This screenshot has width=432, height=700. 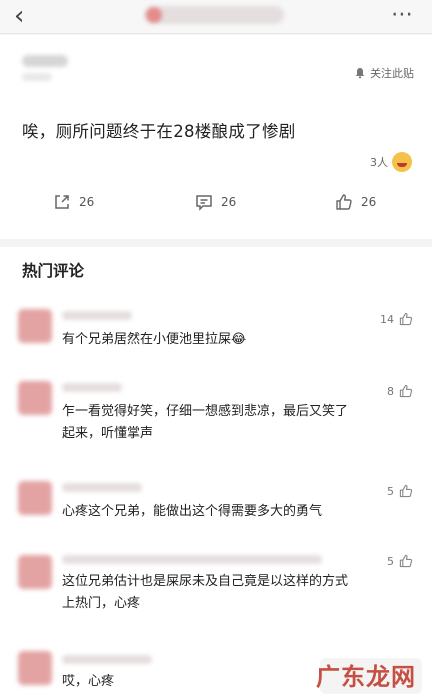 I want to click on post-text: 唉，厕所问题终于在28楼酿成了惨剧, so click(x=159, y=131).